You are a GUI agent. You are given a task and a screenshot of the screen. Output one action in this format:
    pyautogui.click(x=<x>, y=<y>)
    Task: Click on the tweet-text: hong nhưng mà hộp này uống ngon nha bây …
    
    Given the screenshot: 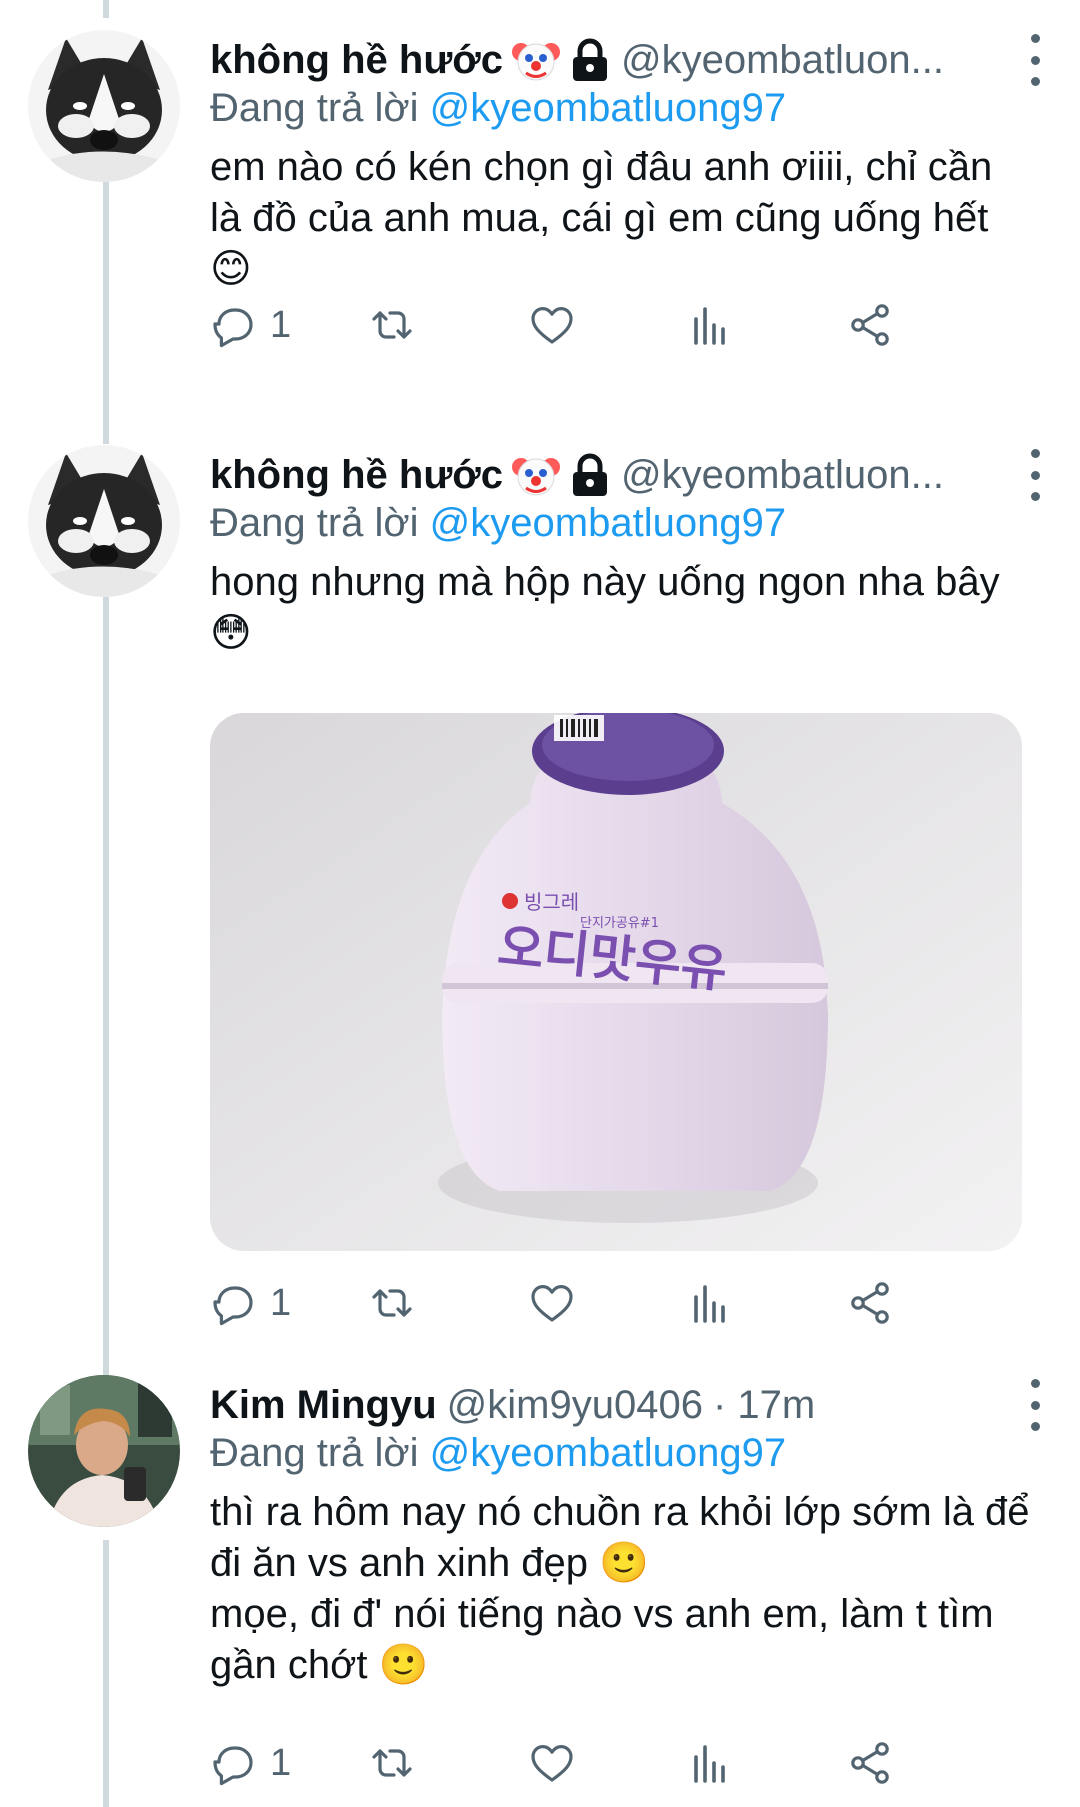 What is the action you would take?
    pyautogui.click(x=620, y=608)
    